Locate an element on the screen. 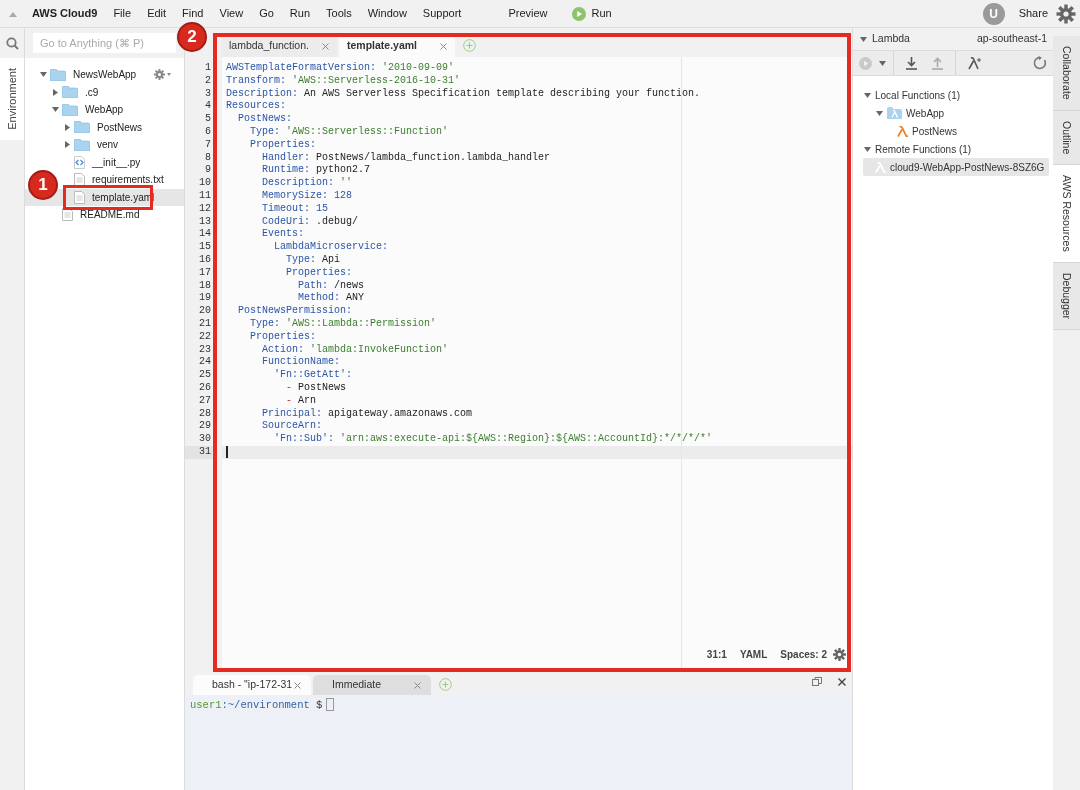  terminal-cursor is located at coordinates (330, 704).